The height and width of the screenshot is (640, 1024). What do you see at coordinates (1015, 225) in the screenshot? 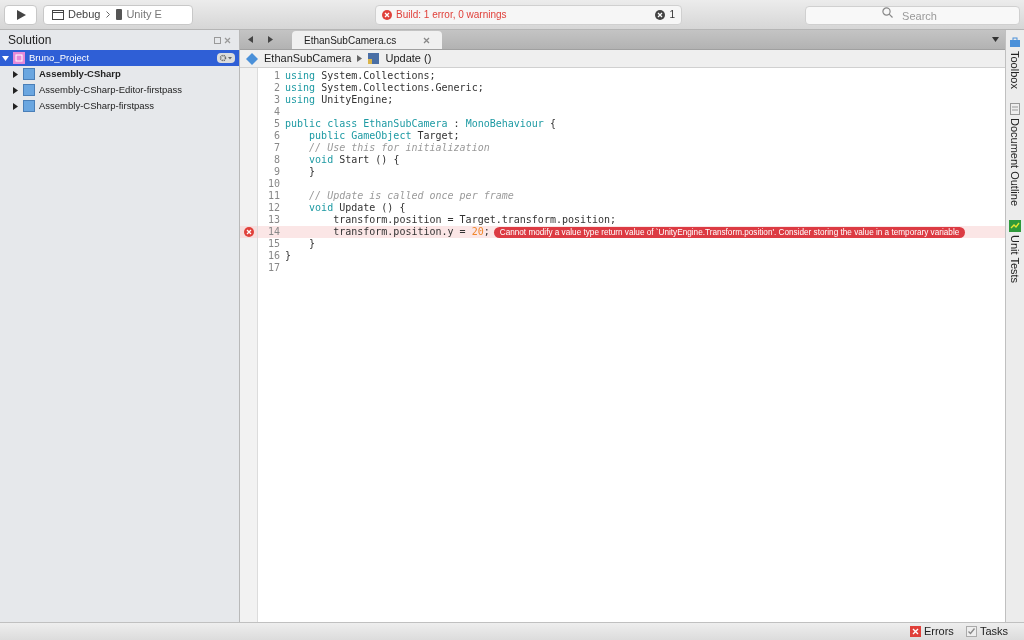
I see `chart-icon` at bounding box center [1015, 225].